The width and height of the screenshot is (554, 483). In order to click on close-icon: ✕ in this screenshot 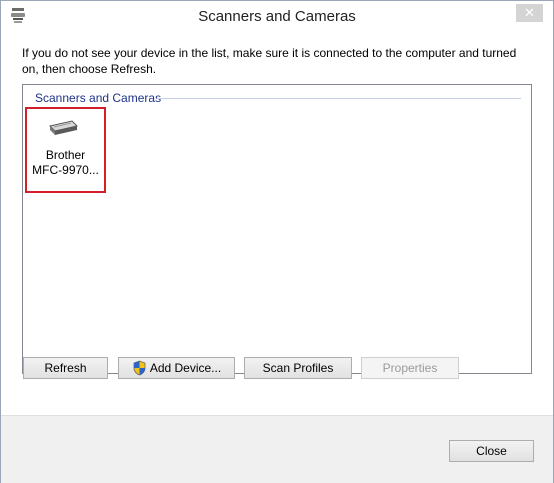, I will do `click(529, 12)`.